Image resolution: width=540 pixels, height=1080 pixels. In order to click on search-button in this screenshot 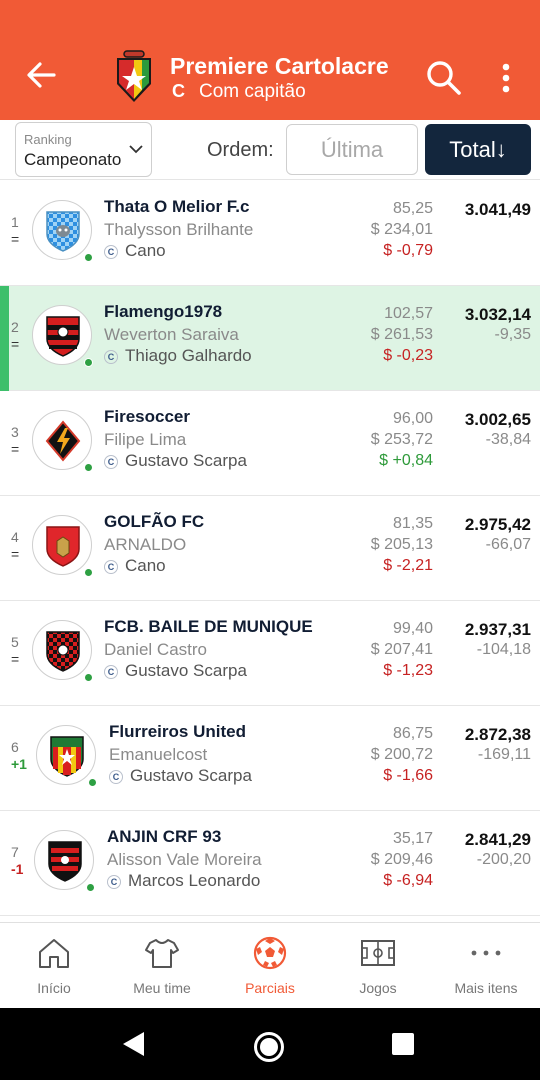, I will do `click(444, 78)`.